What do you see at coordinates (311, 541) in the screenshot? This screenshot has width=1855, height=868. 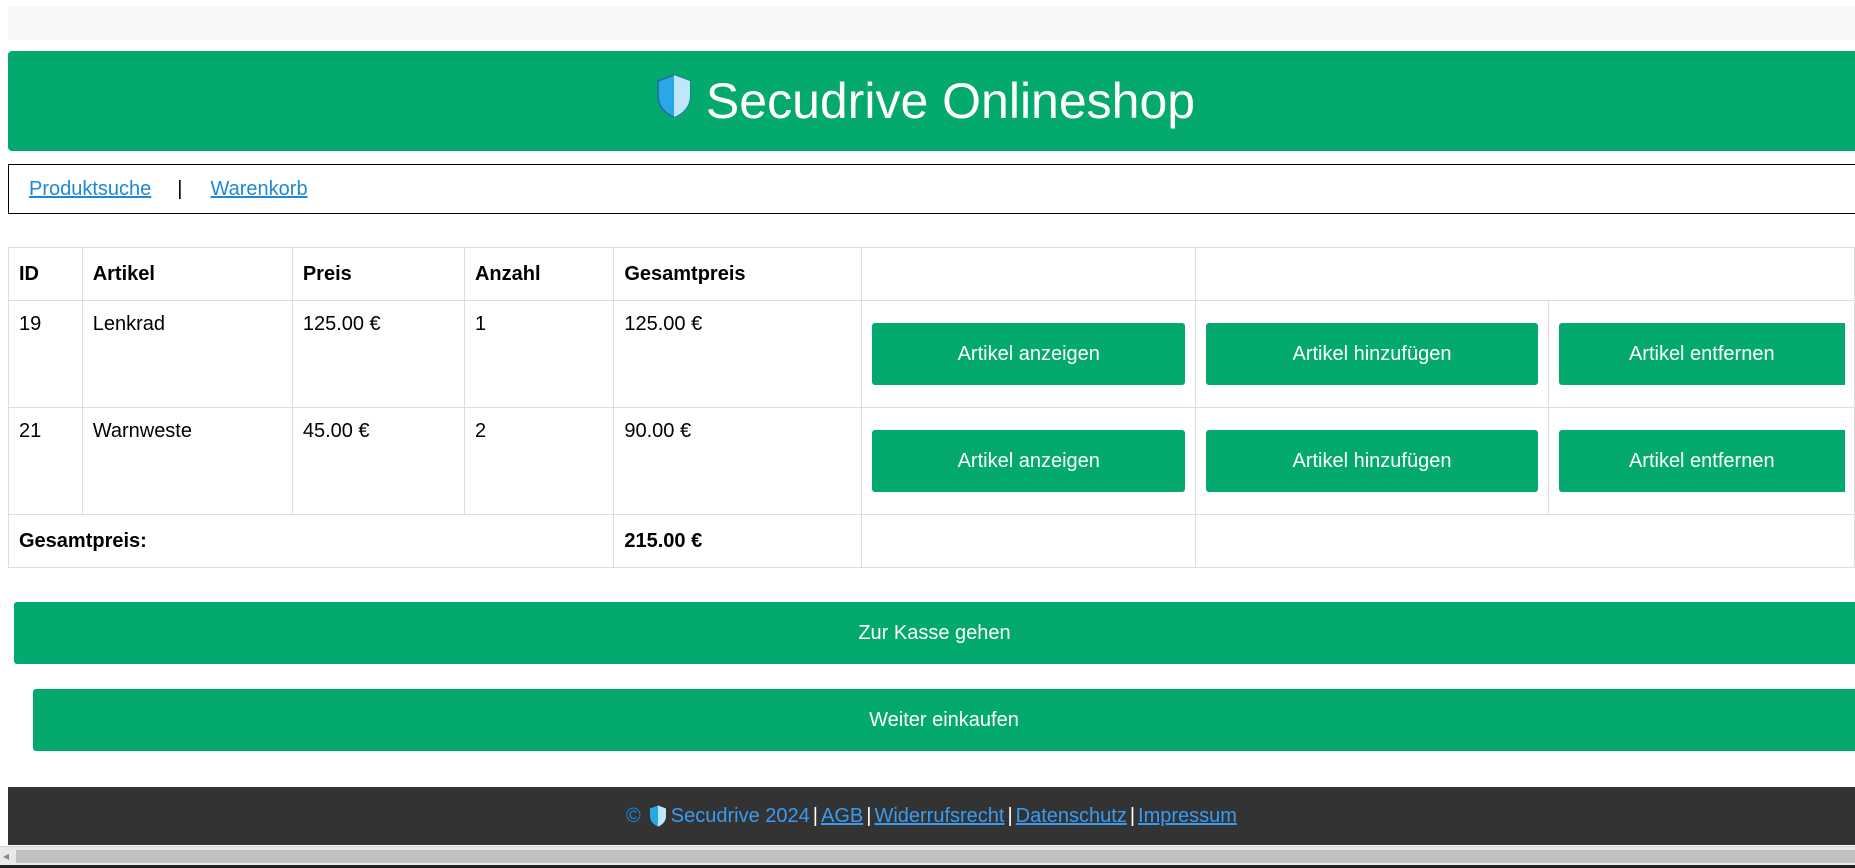 I see `total-label: Gesamtpreis:` at bounding box center [311, 541].